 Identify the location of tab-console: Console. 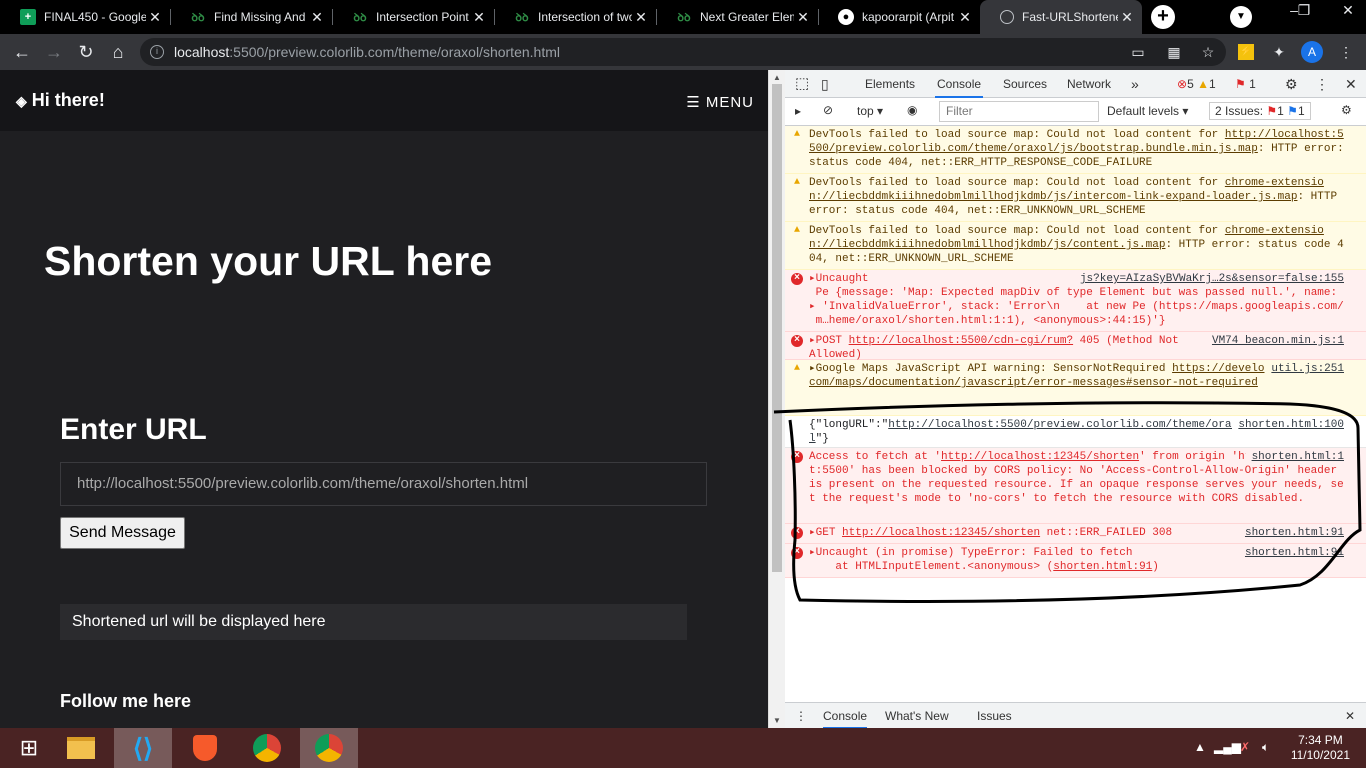
(959, 84).